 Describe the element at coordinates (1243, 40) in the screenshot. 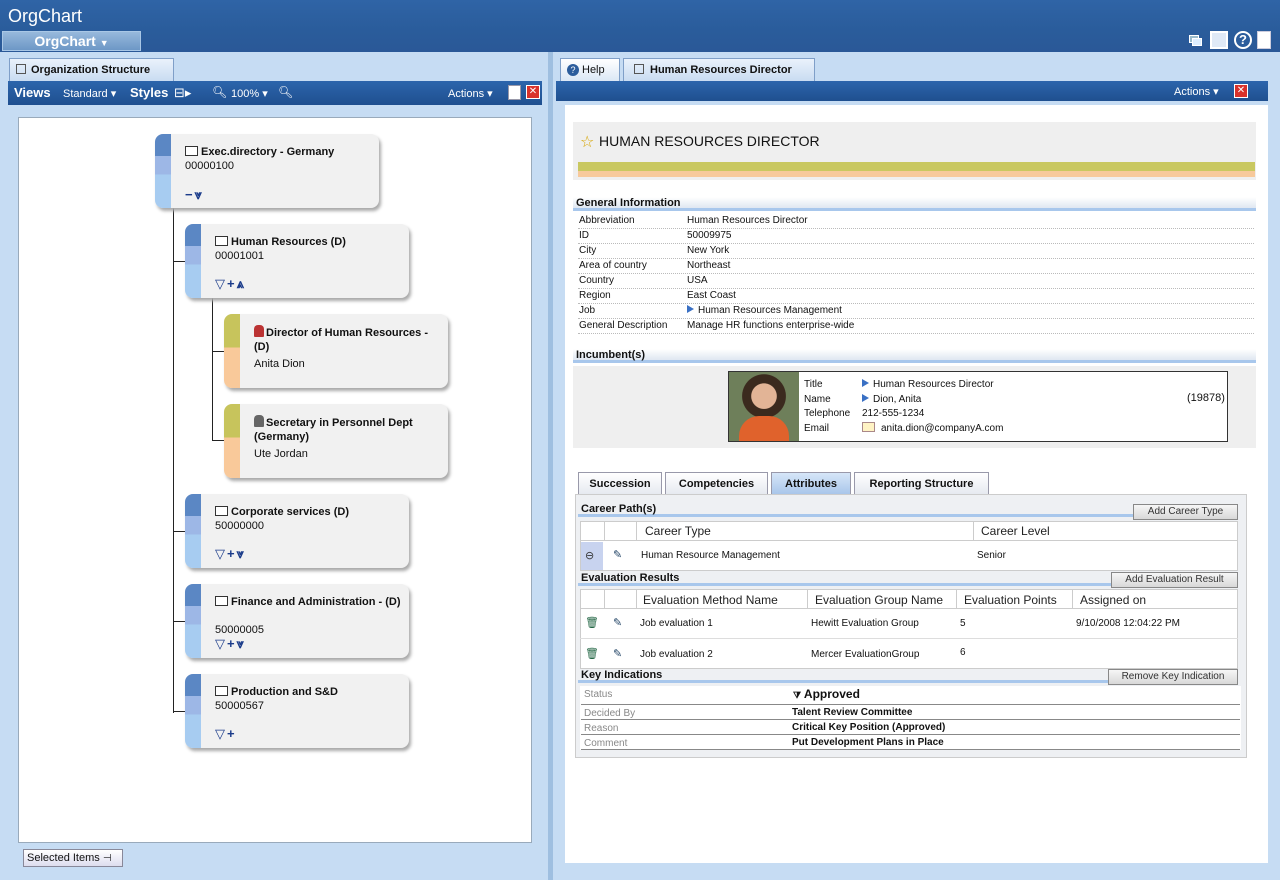

I see `help-icon: ?` at that location.